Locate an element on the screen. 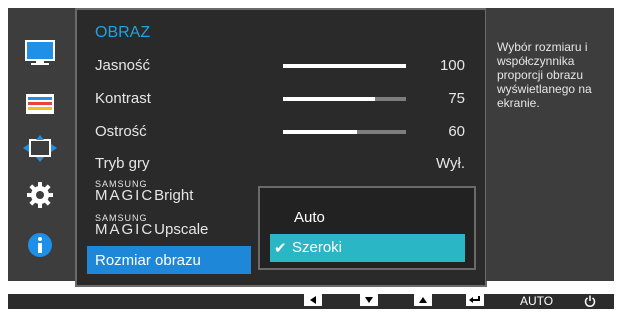 The width and height of the screenshot is (622, 312). menu-title: OBRAZ is located at coordinates (123, 32).